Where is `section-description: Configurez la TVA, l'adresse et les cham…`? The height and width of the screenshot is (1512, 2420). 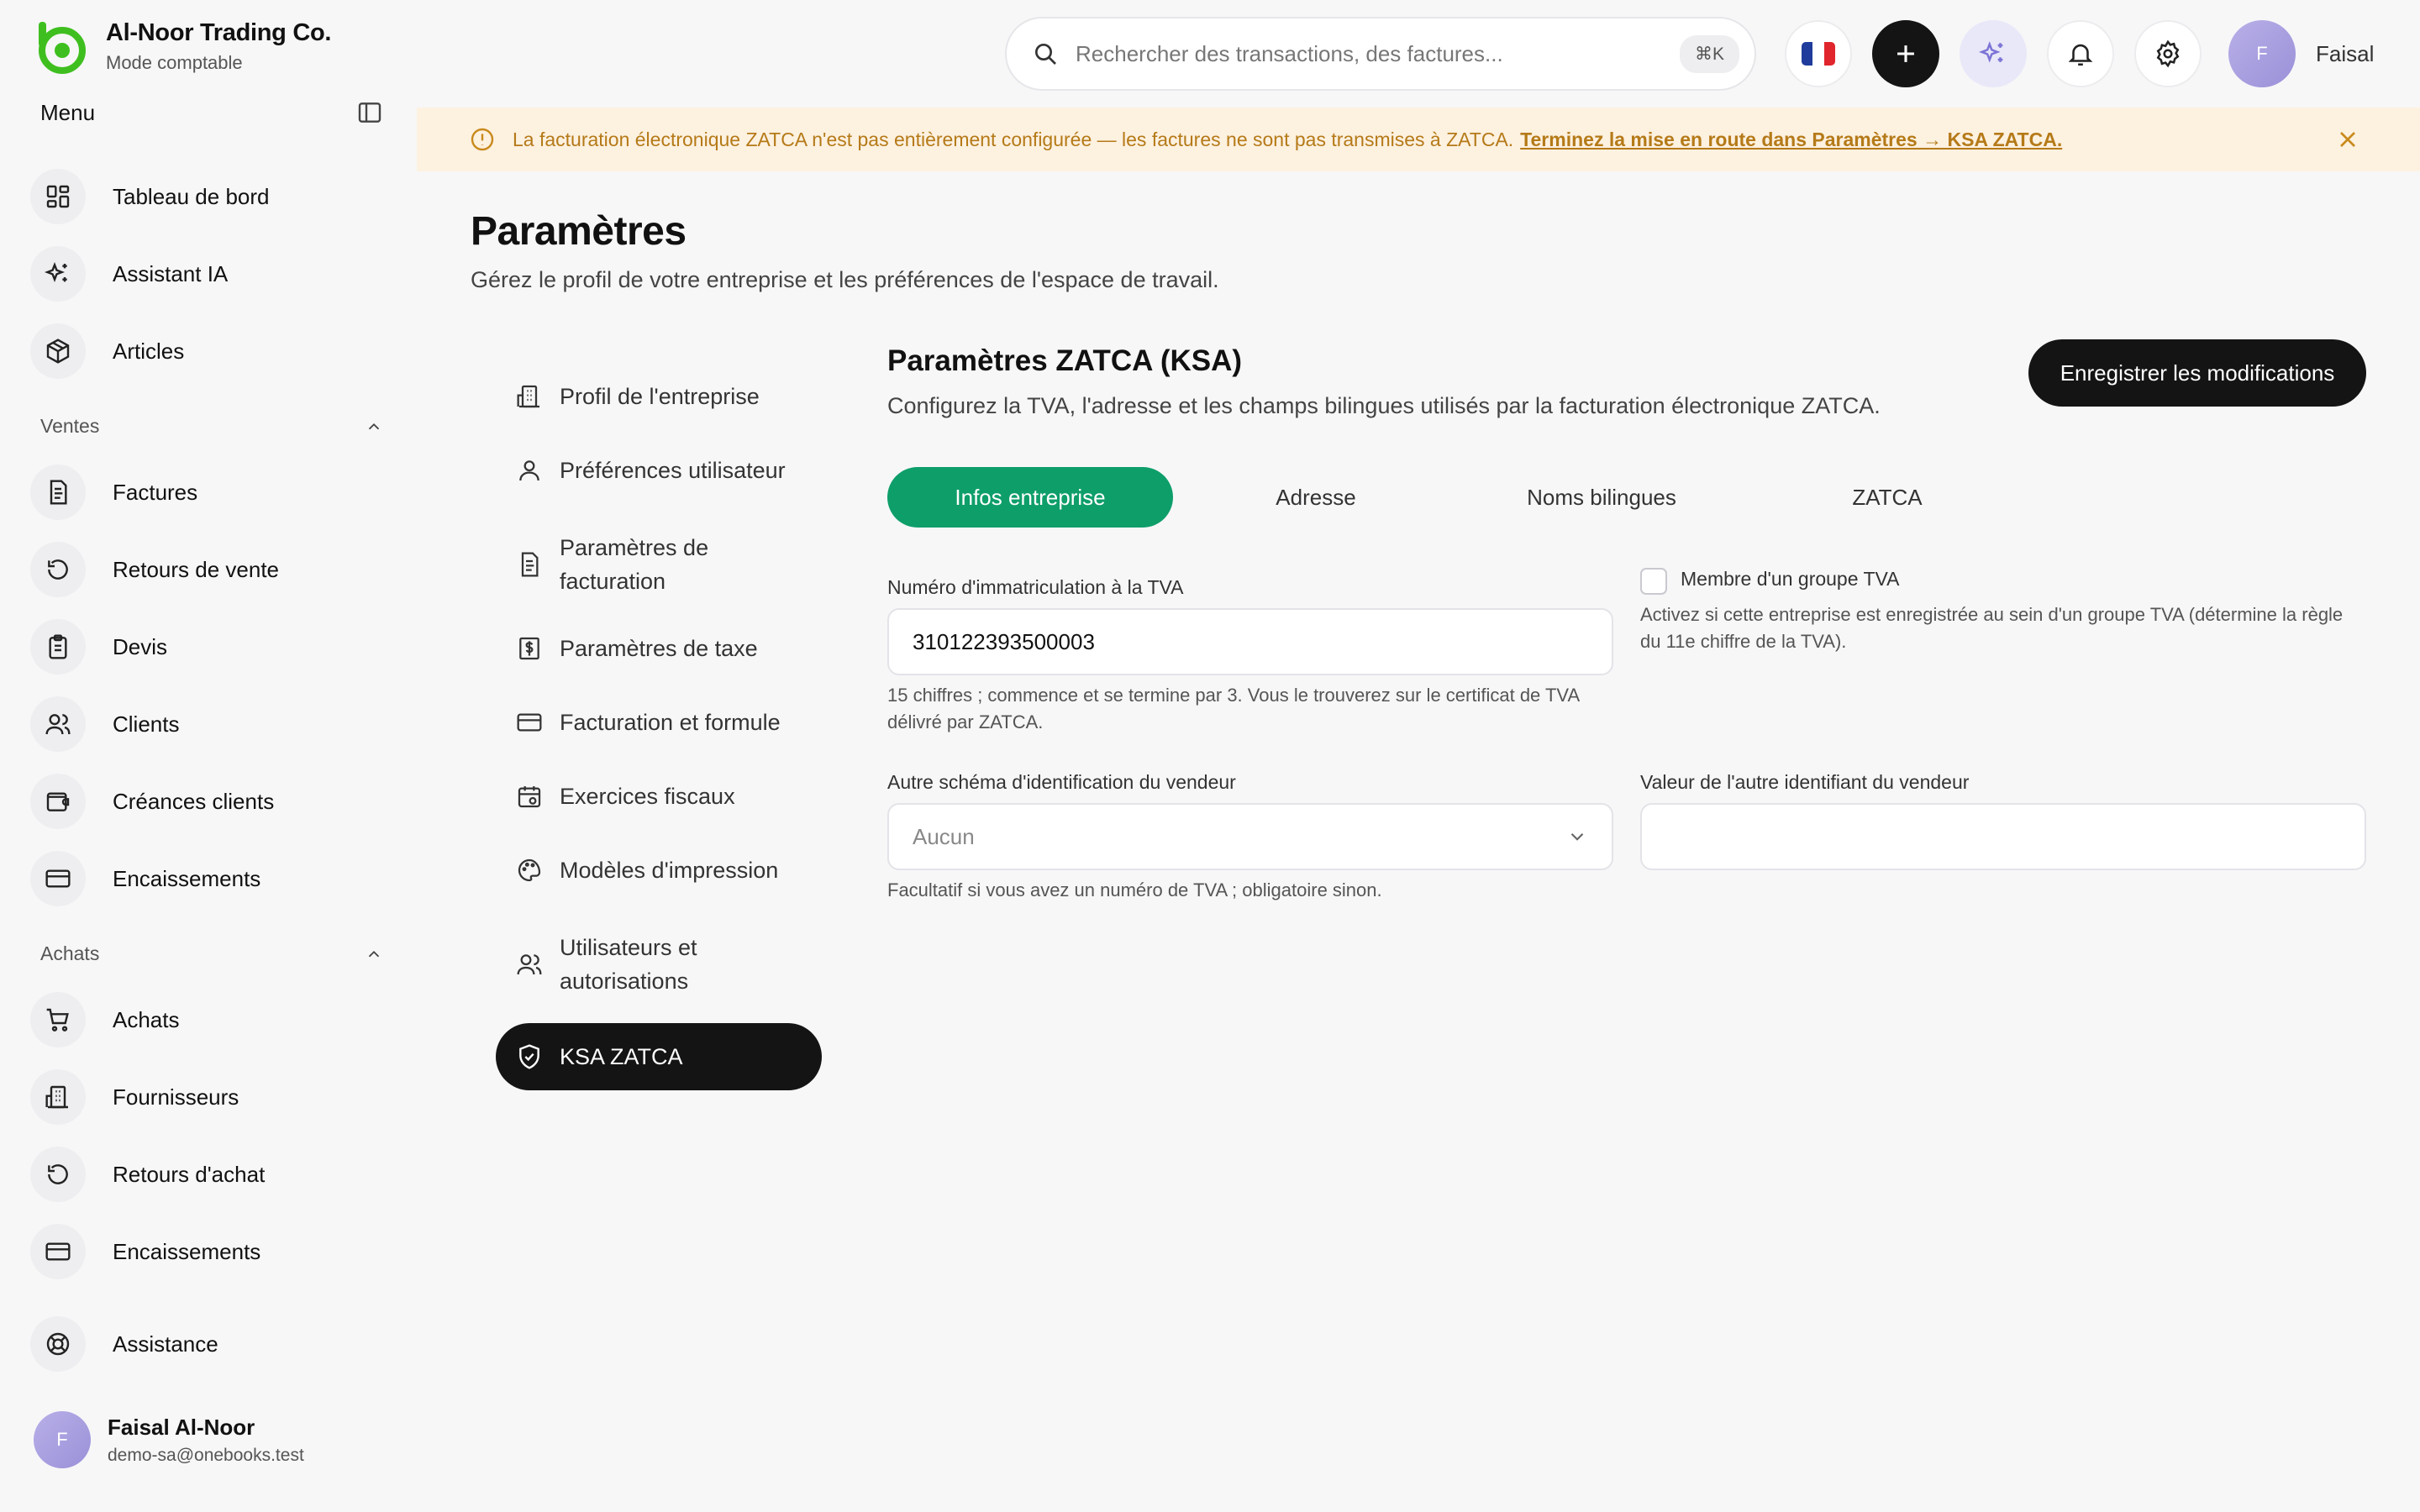 section-description: Configurez la TVA, l'adresse et les cham… is located at coordinates (1384, 405).